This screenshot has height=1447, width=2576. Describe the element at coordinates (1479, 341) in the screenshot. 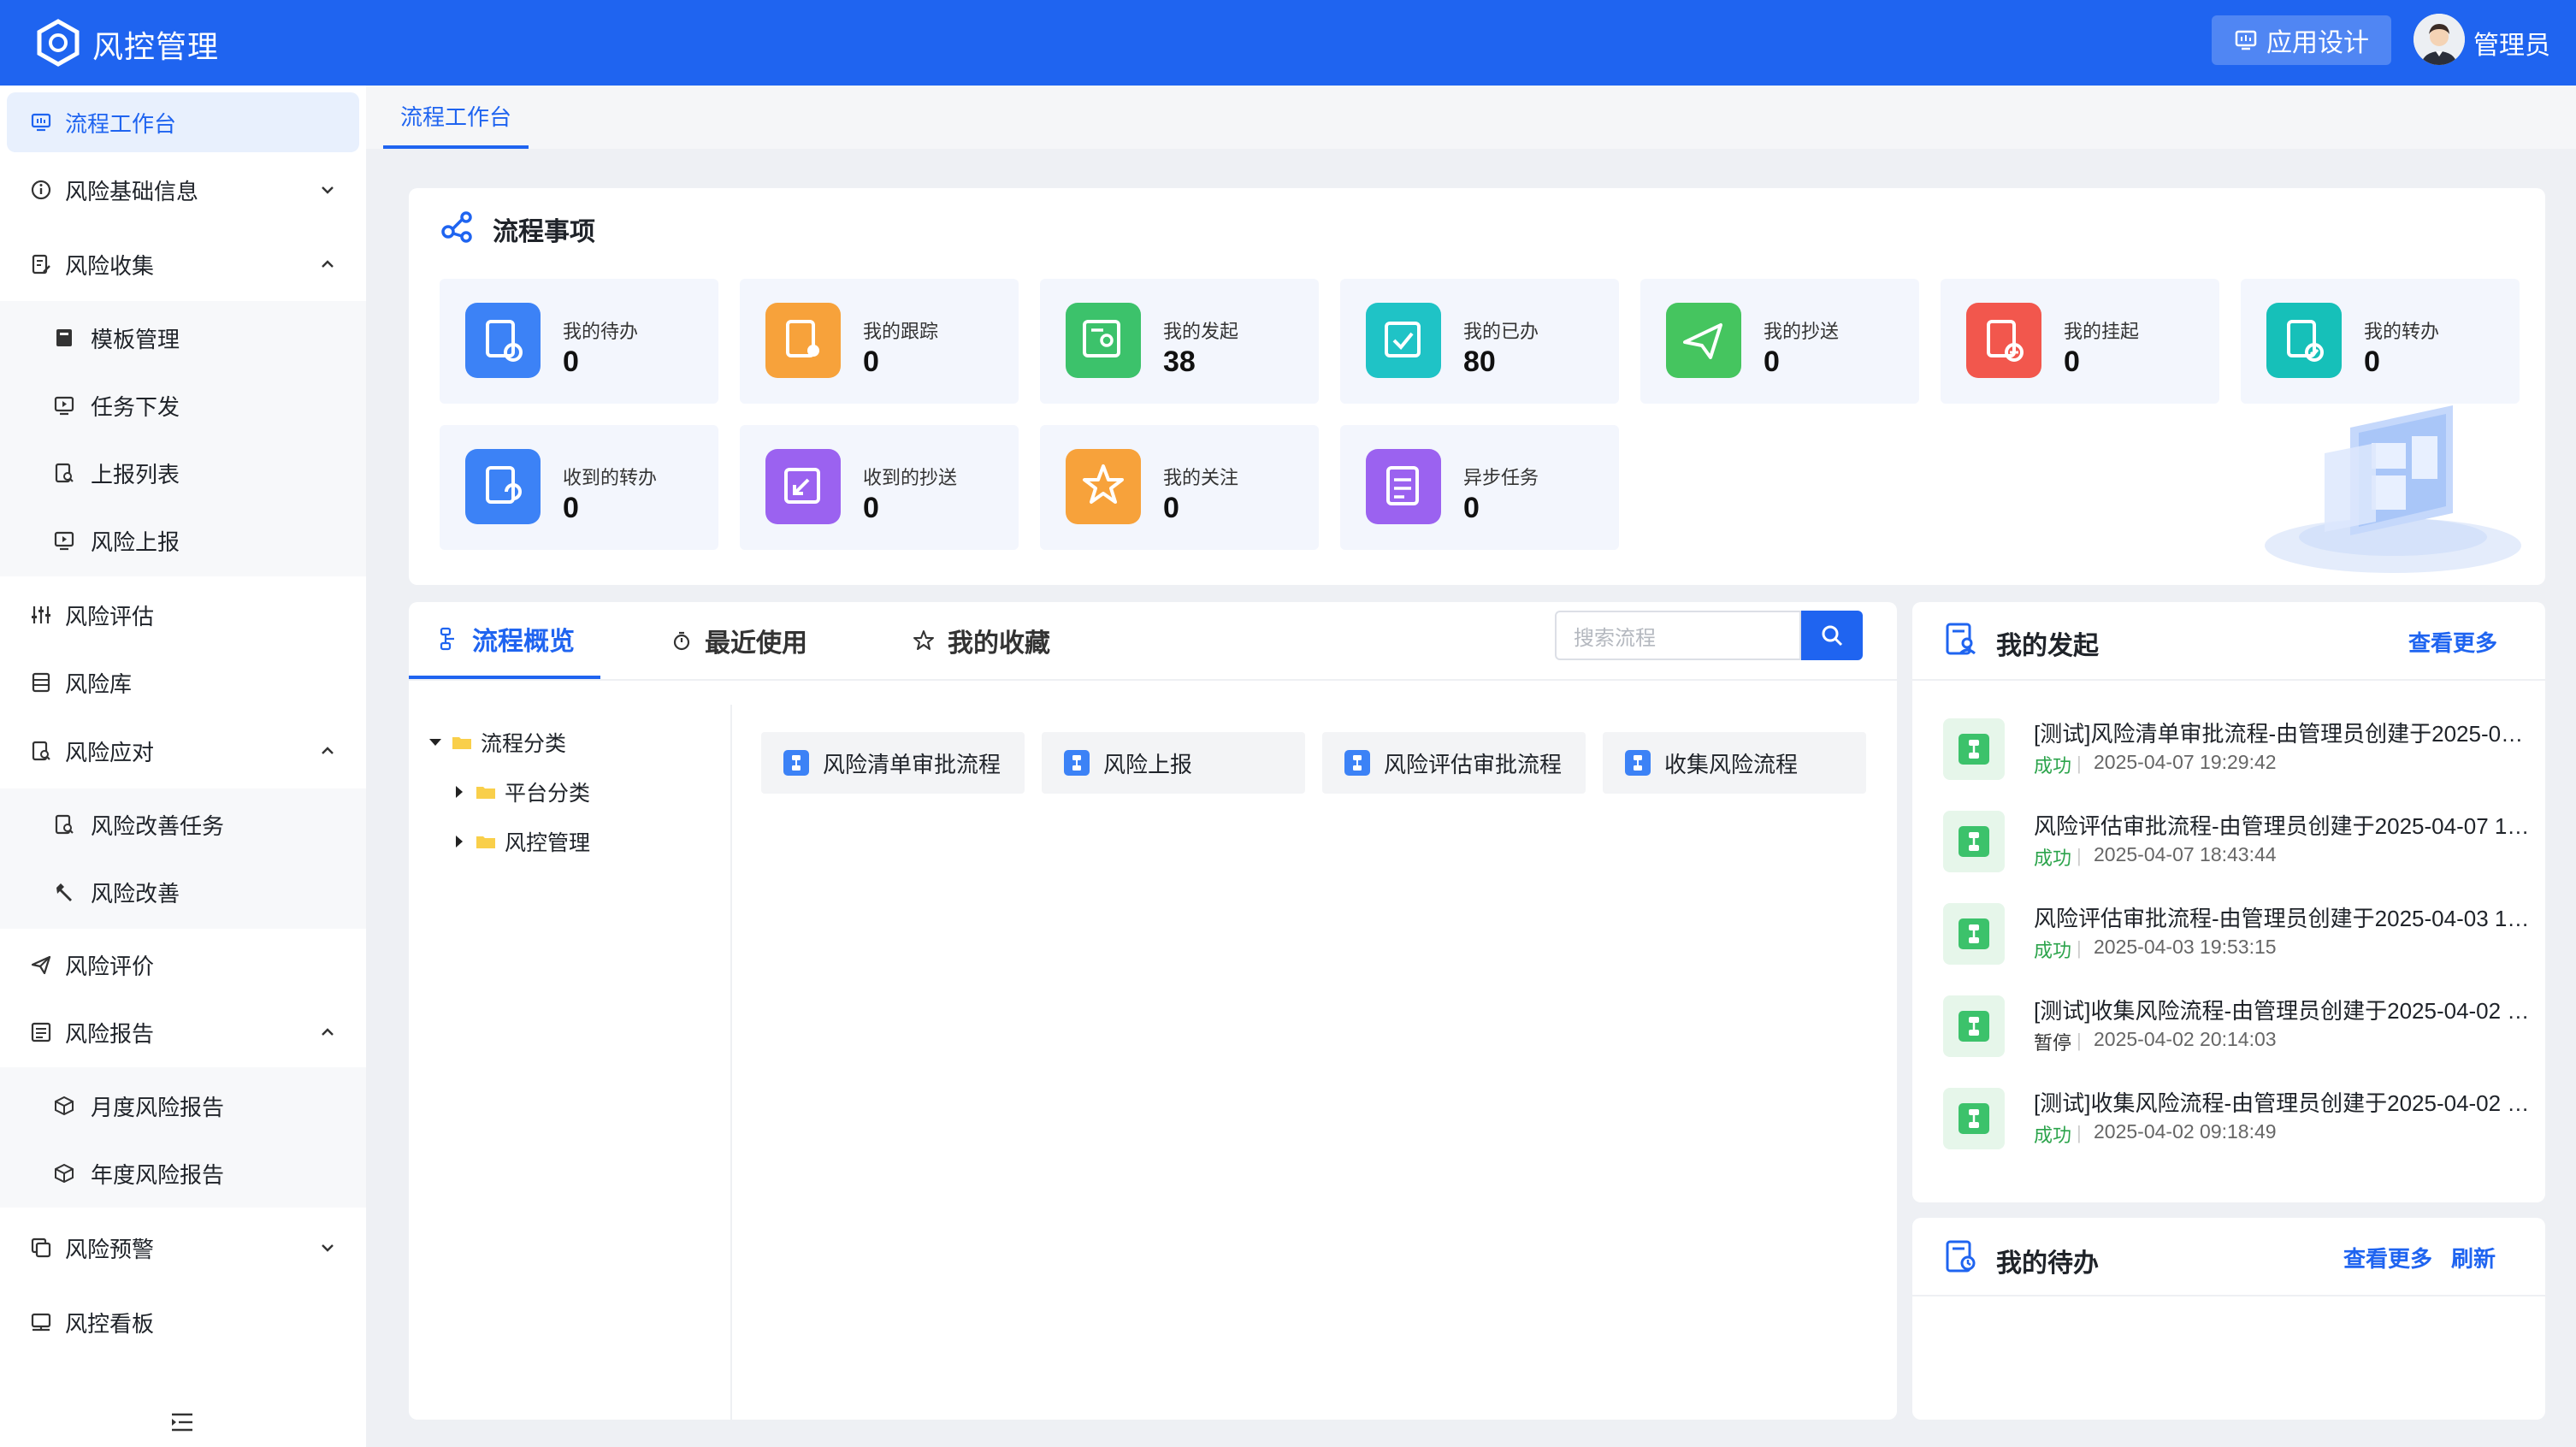

I see `stat-tile-my-done: 我的已办 80` at that location.